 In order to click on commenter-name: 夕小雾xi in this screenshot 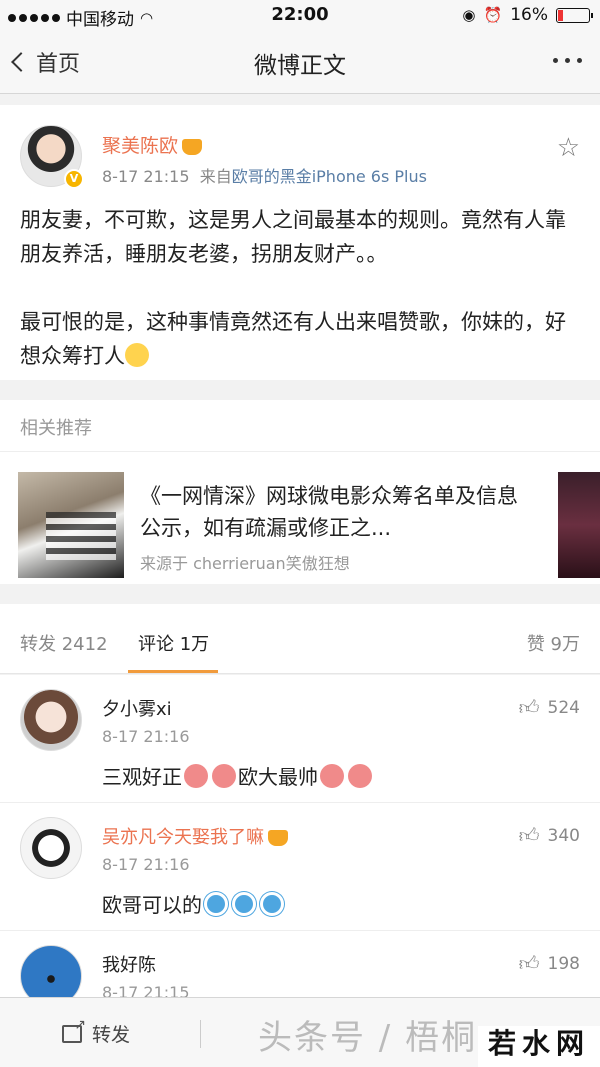, I will do `click(137, 708)`.